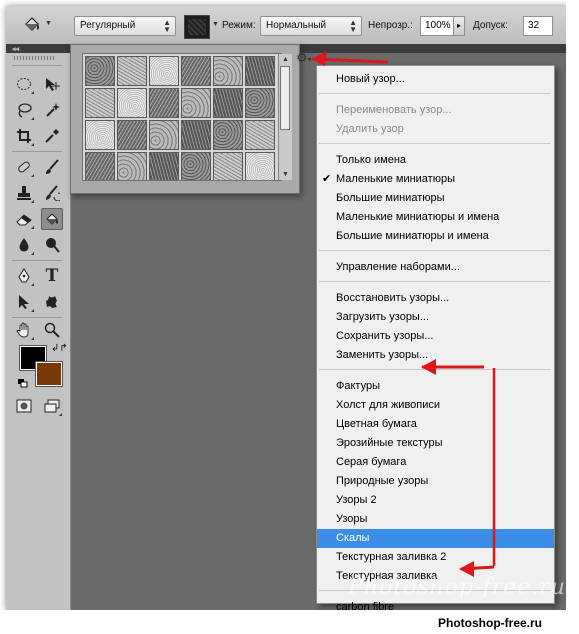 This screenshot has width=579, height=634. What do you see at coordinates (24, 84) in the screenshot?
I see `marquee-icon` at bounding box center [24, 84].